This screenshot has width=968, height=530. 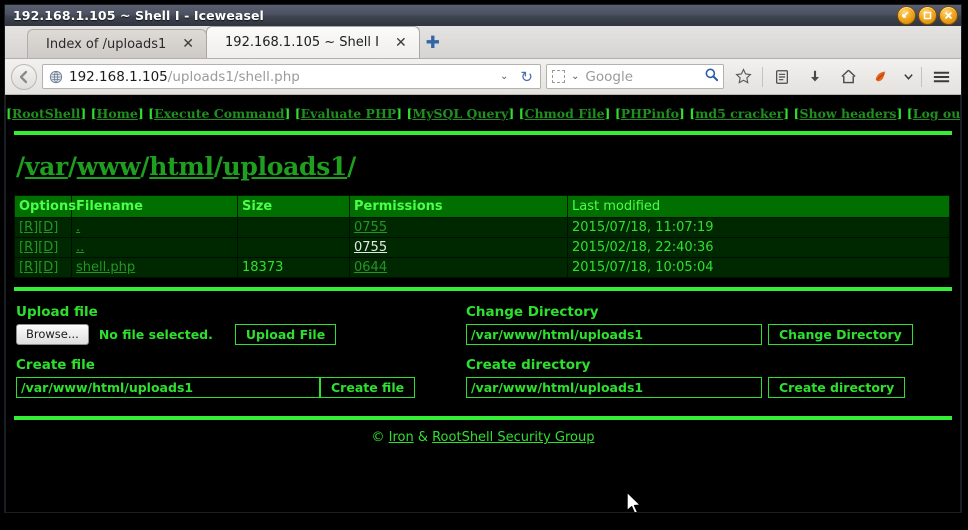 What do you see at coordinates (380, 437) in the screenshot?
I see `copyright-symbol: ©` at bounding box center [380, 437].